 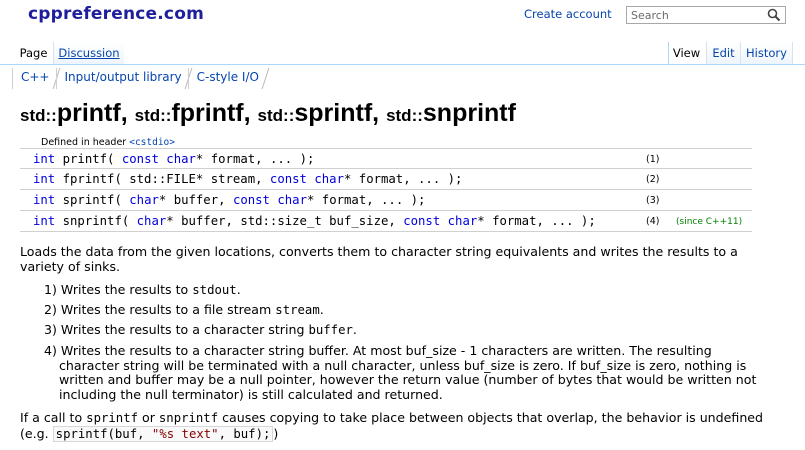 I want to click on search-icon, so click(x=774, y=15).